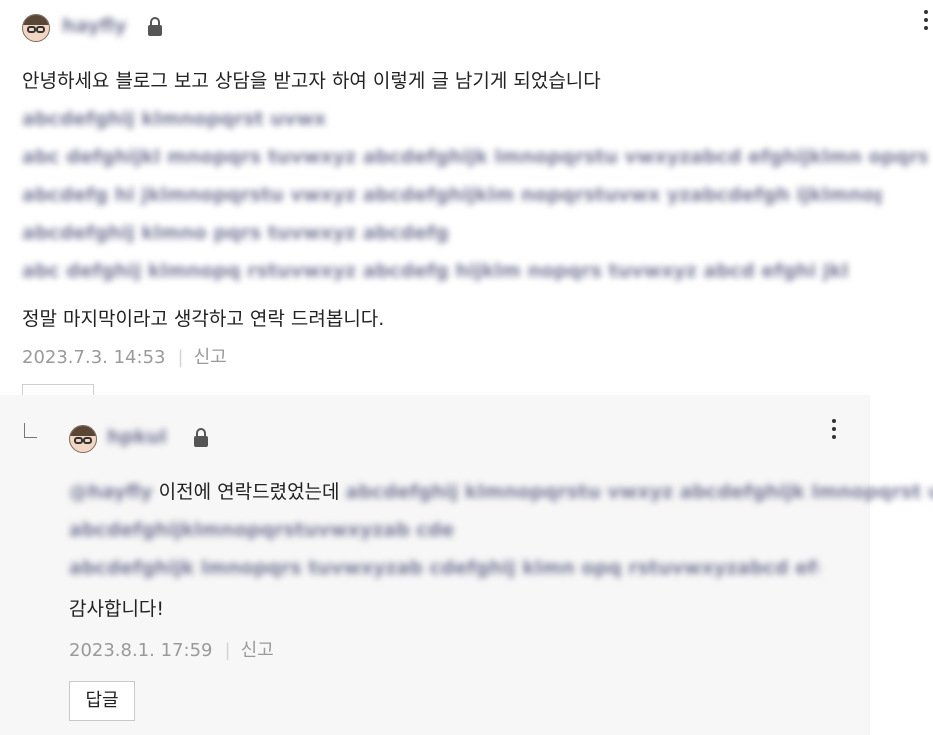 The width and height of the screenshot is (933, 735). What do you see at coordinates (203, 319) in the screenshot?
I see `comment-body-line: 정말 마지막이라고 생각하고 연락 드려봅니다.` at bounding box center [203, 319].